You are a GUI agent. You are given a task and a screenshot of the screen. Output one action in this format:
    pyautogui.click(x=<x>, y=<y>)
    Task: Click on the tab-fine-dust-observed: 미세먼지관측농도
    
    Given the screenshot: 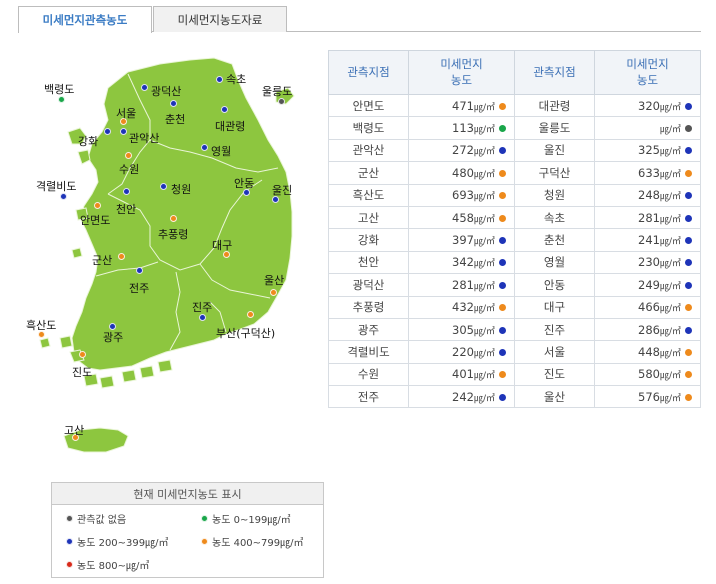 What is the action you would take?
    pyautogui.click(x=85, y=19)
    